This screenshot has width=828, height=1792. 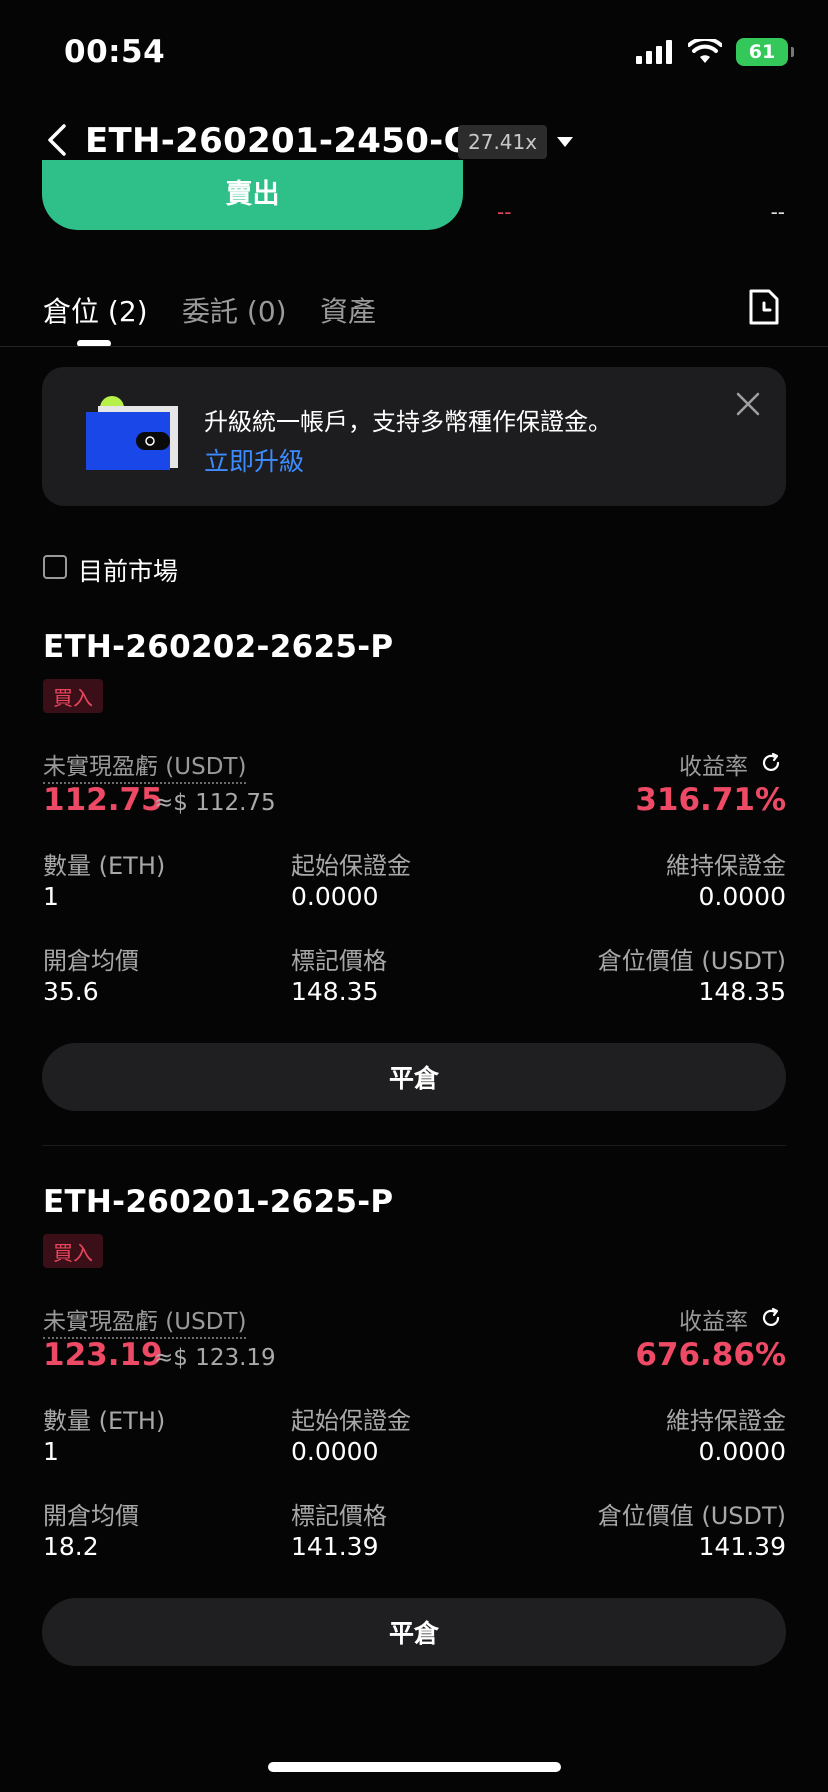 What do you see at coordinates (654, 52) in the screenshot?
I see `signal-icon` at bounding box center [654, 52].